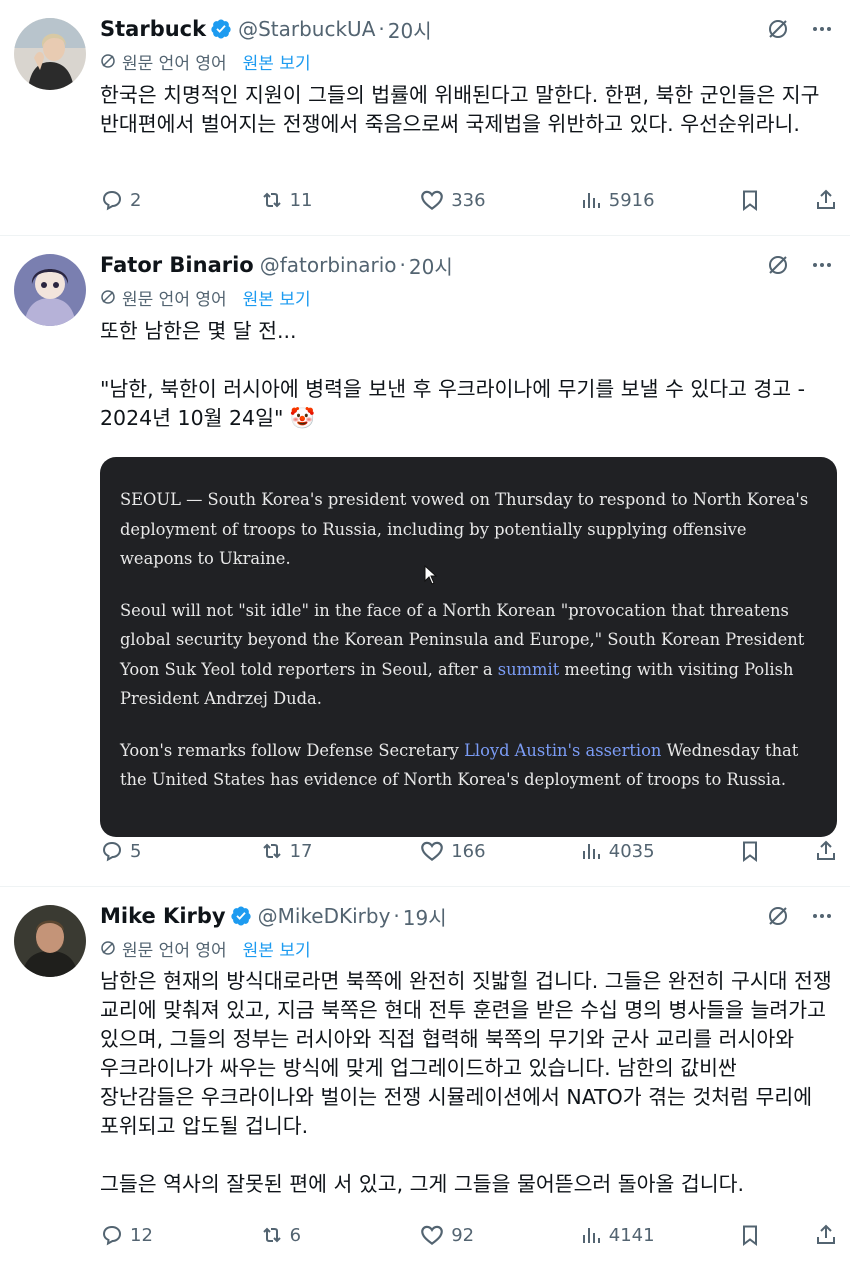 The width and height of the screenshot is (850, 1275). What do you see at coordinates (175, 200) in the screenshot?
I see `reply-button: 2` at bounding box center [175, 200].